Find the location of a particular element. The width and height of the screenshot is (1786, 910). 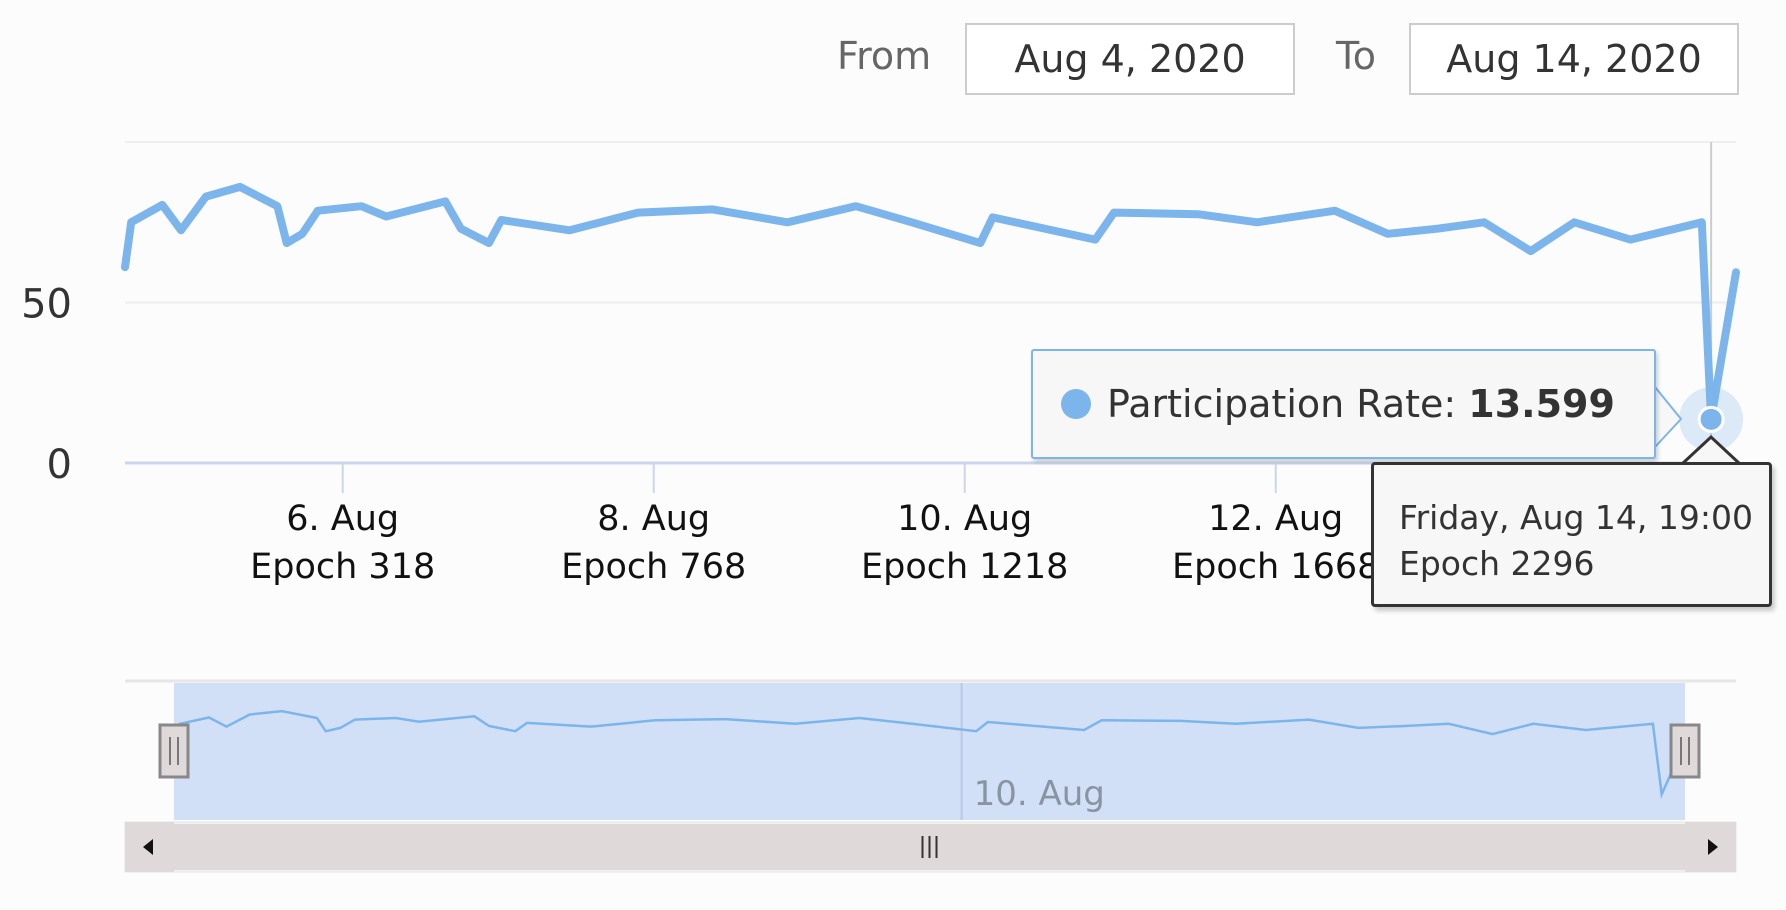

tooltip-series-name: Participation Rate: is located at coordinates (1282, 404).